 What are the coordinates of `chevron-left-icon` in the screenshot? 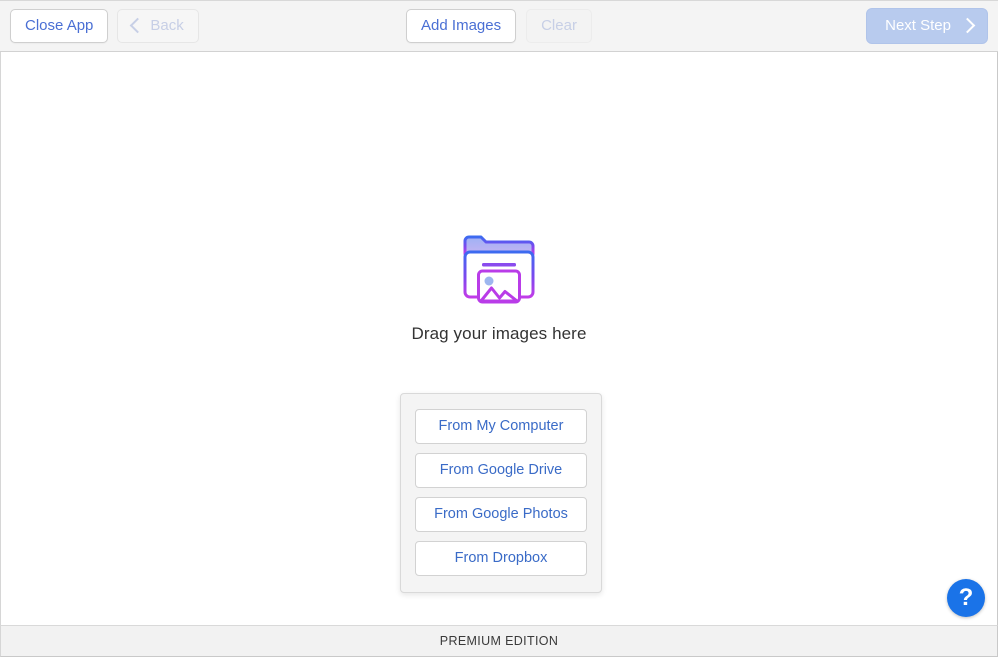 It's located at (138, 25).